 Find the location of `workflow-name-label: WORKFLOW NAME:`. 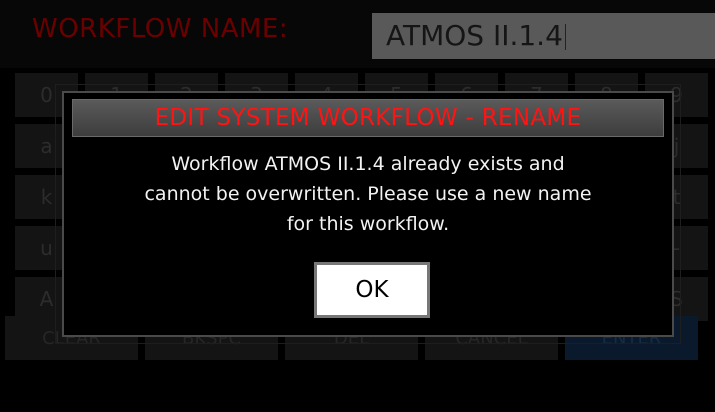

workflow-name-label: WORKFLOW NAME: is located at coordinates (160, 29).